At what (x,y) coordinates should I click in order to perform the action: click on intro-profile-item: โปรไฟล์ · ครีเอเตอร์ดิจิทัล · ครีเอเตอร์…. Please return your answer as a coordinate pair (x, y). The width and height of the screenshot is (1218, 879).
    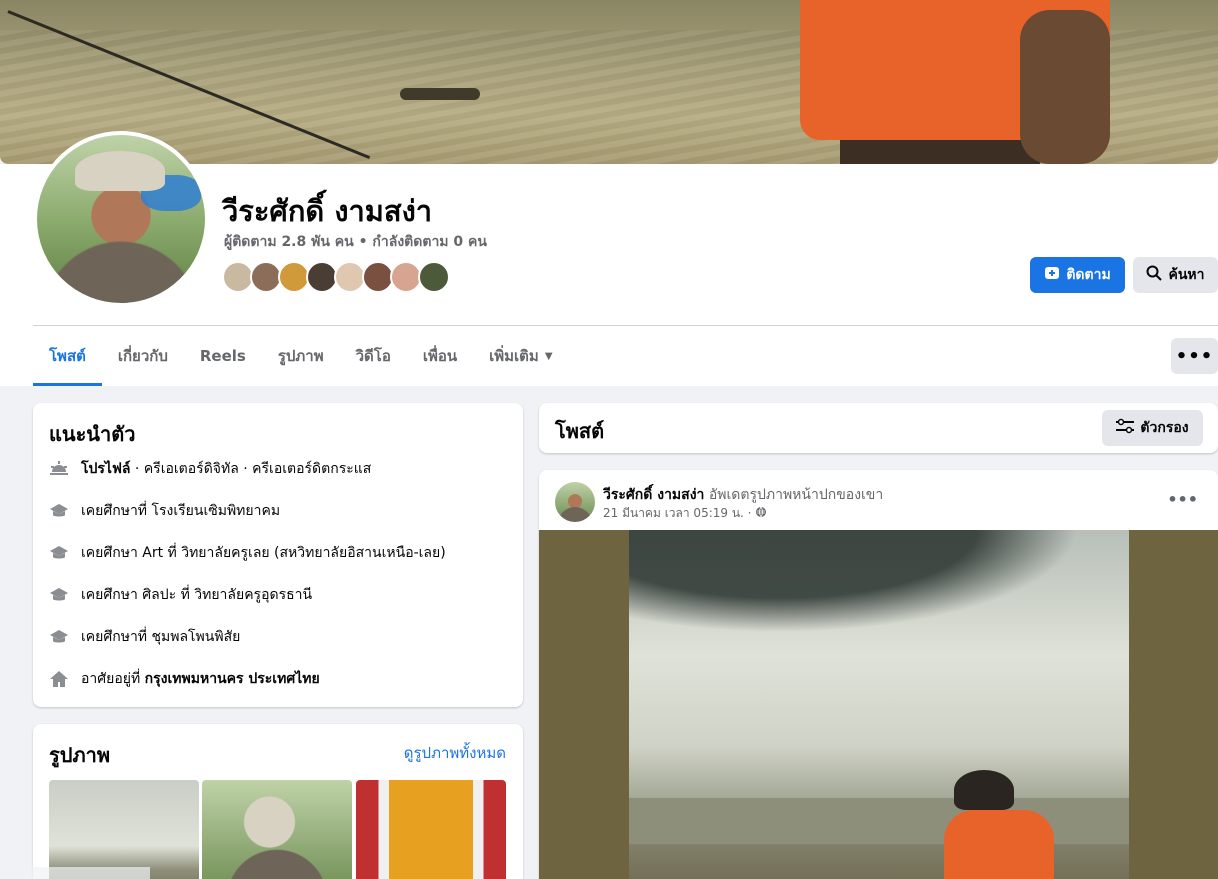
    Looking at the image, I should click on (210, 469).